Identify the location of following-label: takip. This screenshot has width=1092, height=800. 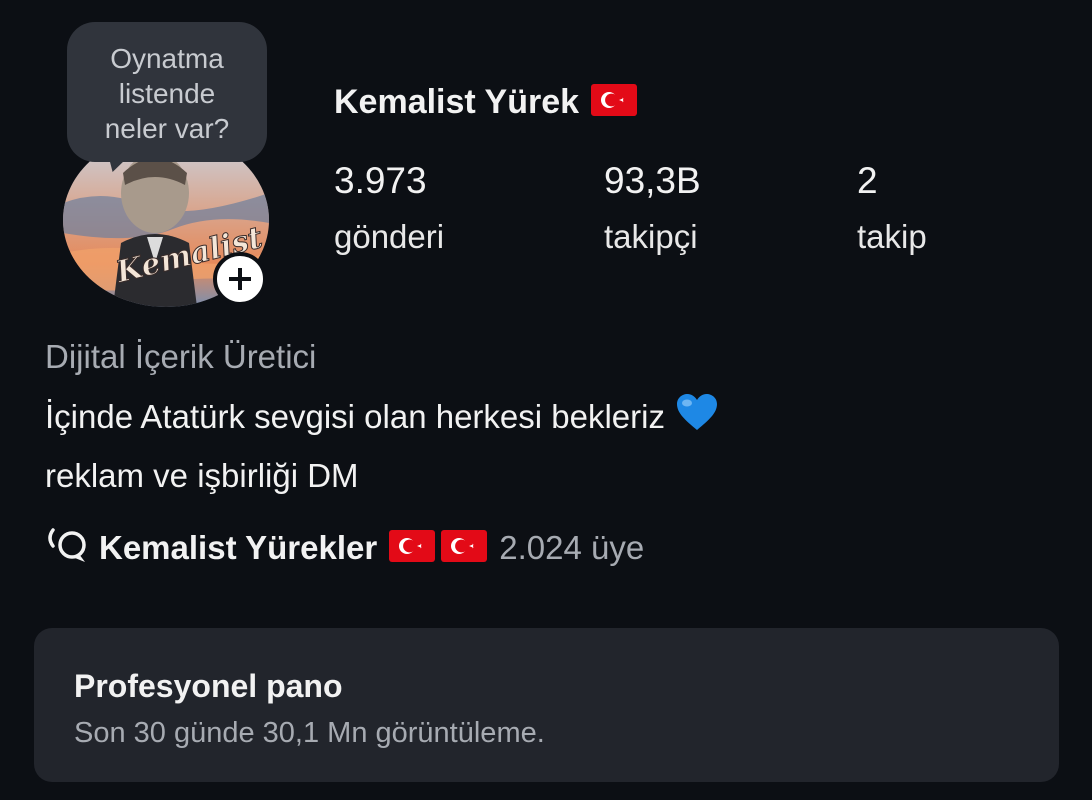
(892, 236).